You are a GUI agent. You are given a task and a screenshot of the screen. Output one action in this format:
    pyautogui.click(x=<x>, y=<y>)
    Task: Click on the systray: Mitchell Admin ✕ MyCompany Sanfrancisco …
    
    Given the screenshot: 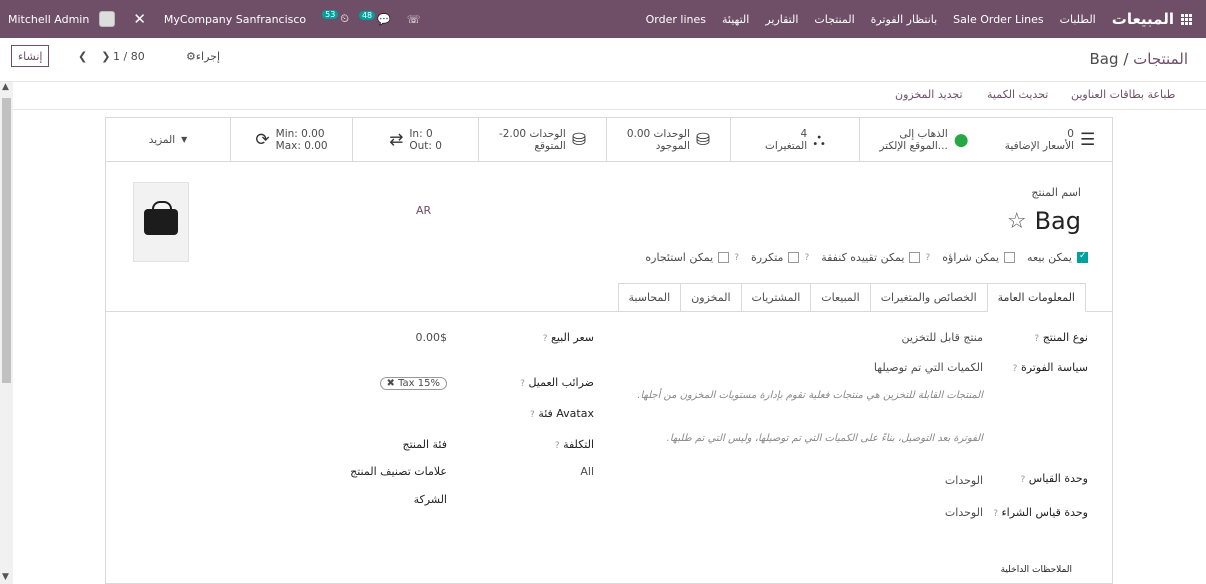 What is the action you would take?
    pyautogui.click(x=214, y=19)
    